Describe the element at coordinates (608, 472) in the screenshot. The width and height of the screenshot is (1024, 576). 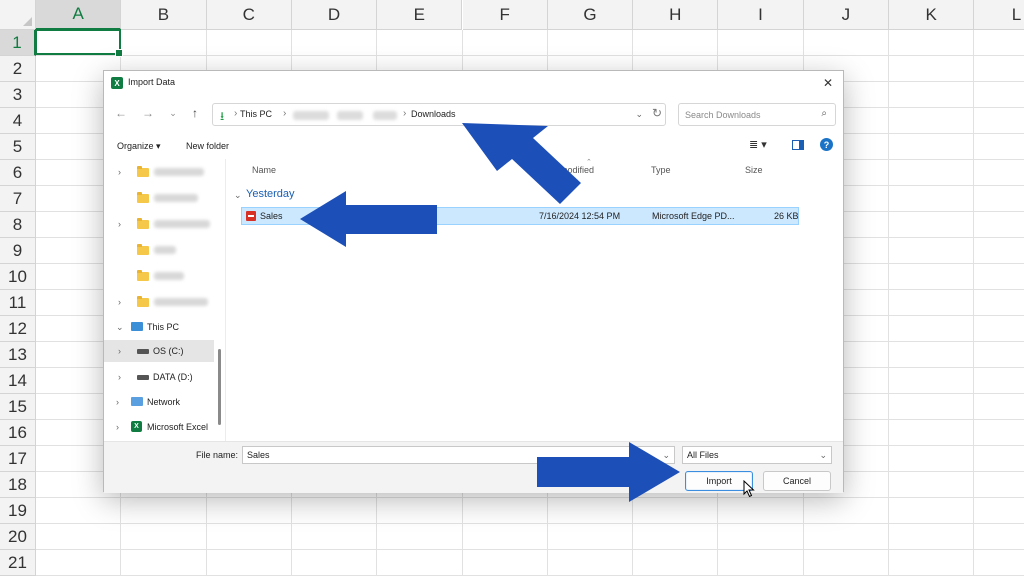
I see `arrow-to-import-button` at that location.